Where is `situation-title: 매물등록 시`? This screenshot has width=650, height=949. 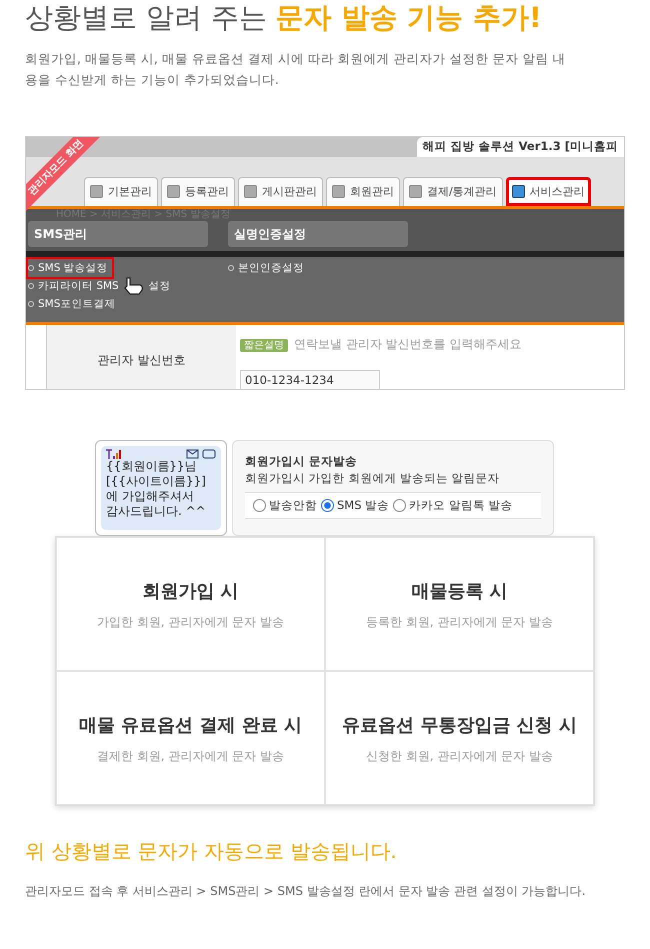 situation-title: 매물등록 시 is located at coordinates (459, 592).